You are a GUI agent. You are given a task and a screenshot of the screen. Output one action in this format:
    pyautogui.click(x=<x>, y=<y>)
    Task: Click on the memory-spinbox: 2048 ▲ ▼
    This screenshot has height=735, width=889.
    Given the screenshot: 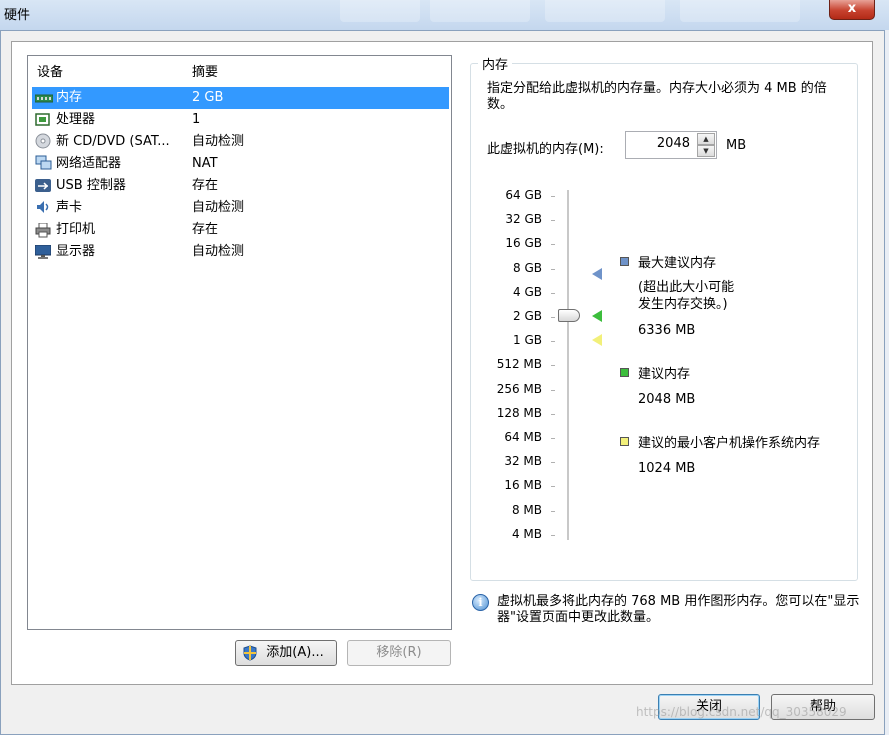 What is the action you would take?
    pyautogui.click(x=671, y=145)
    